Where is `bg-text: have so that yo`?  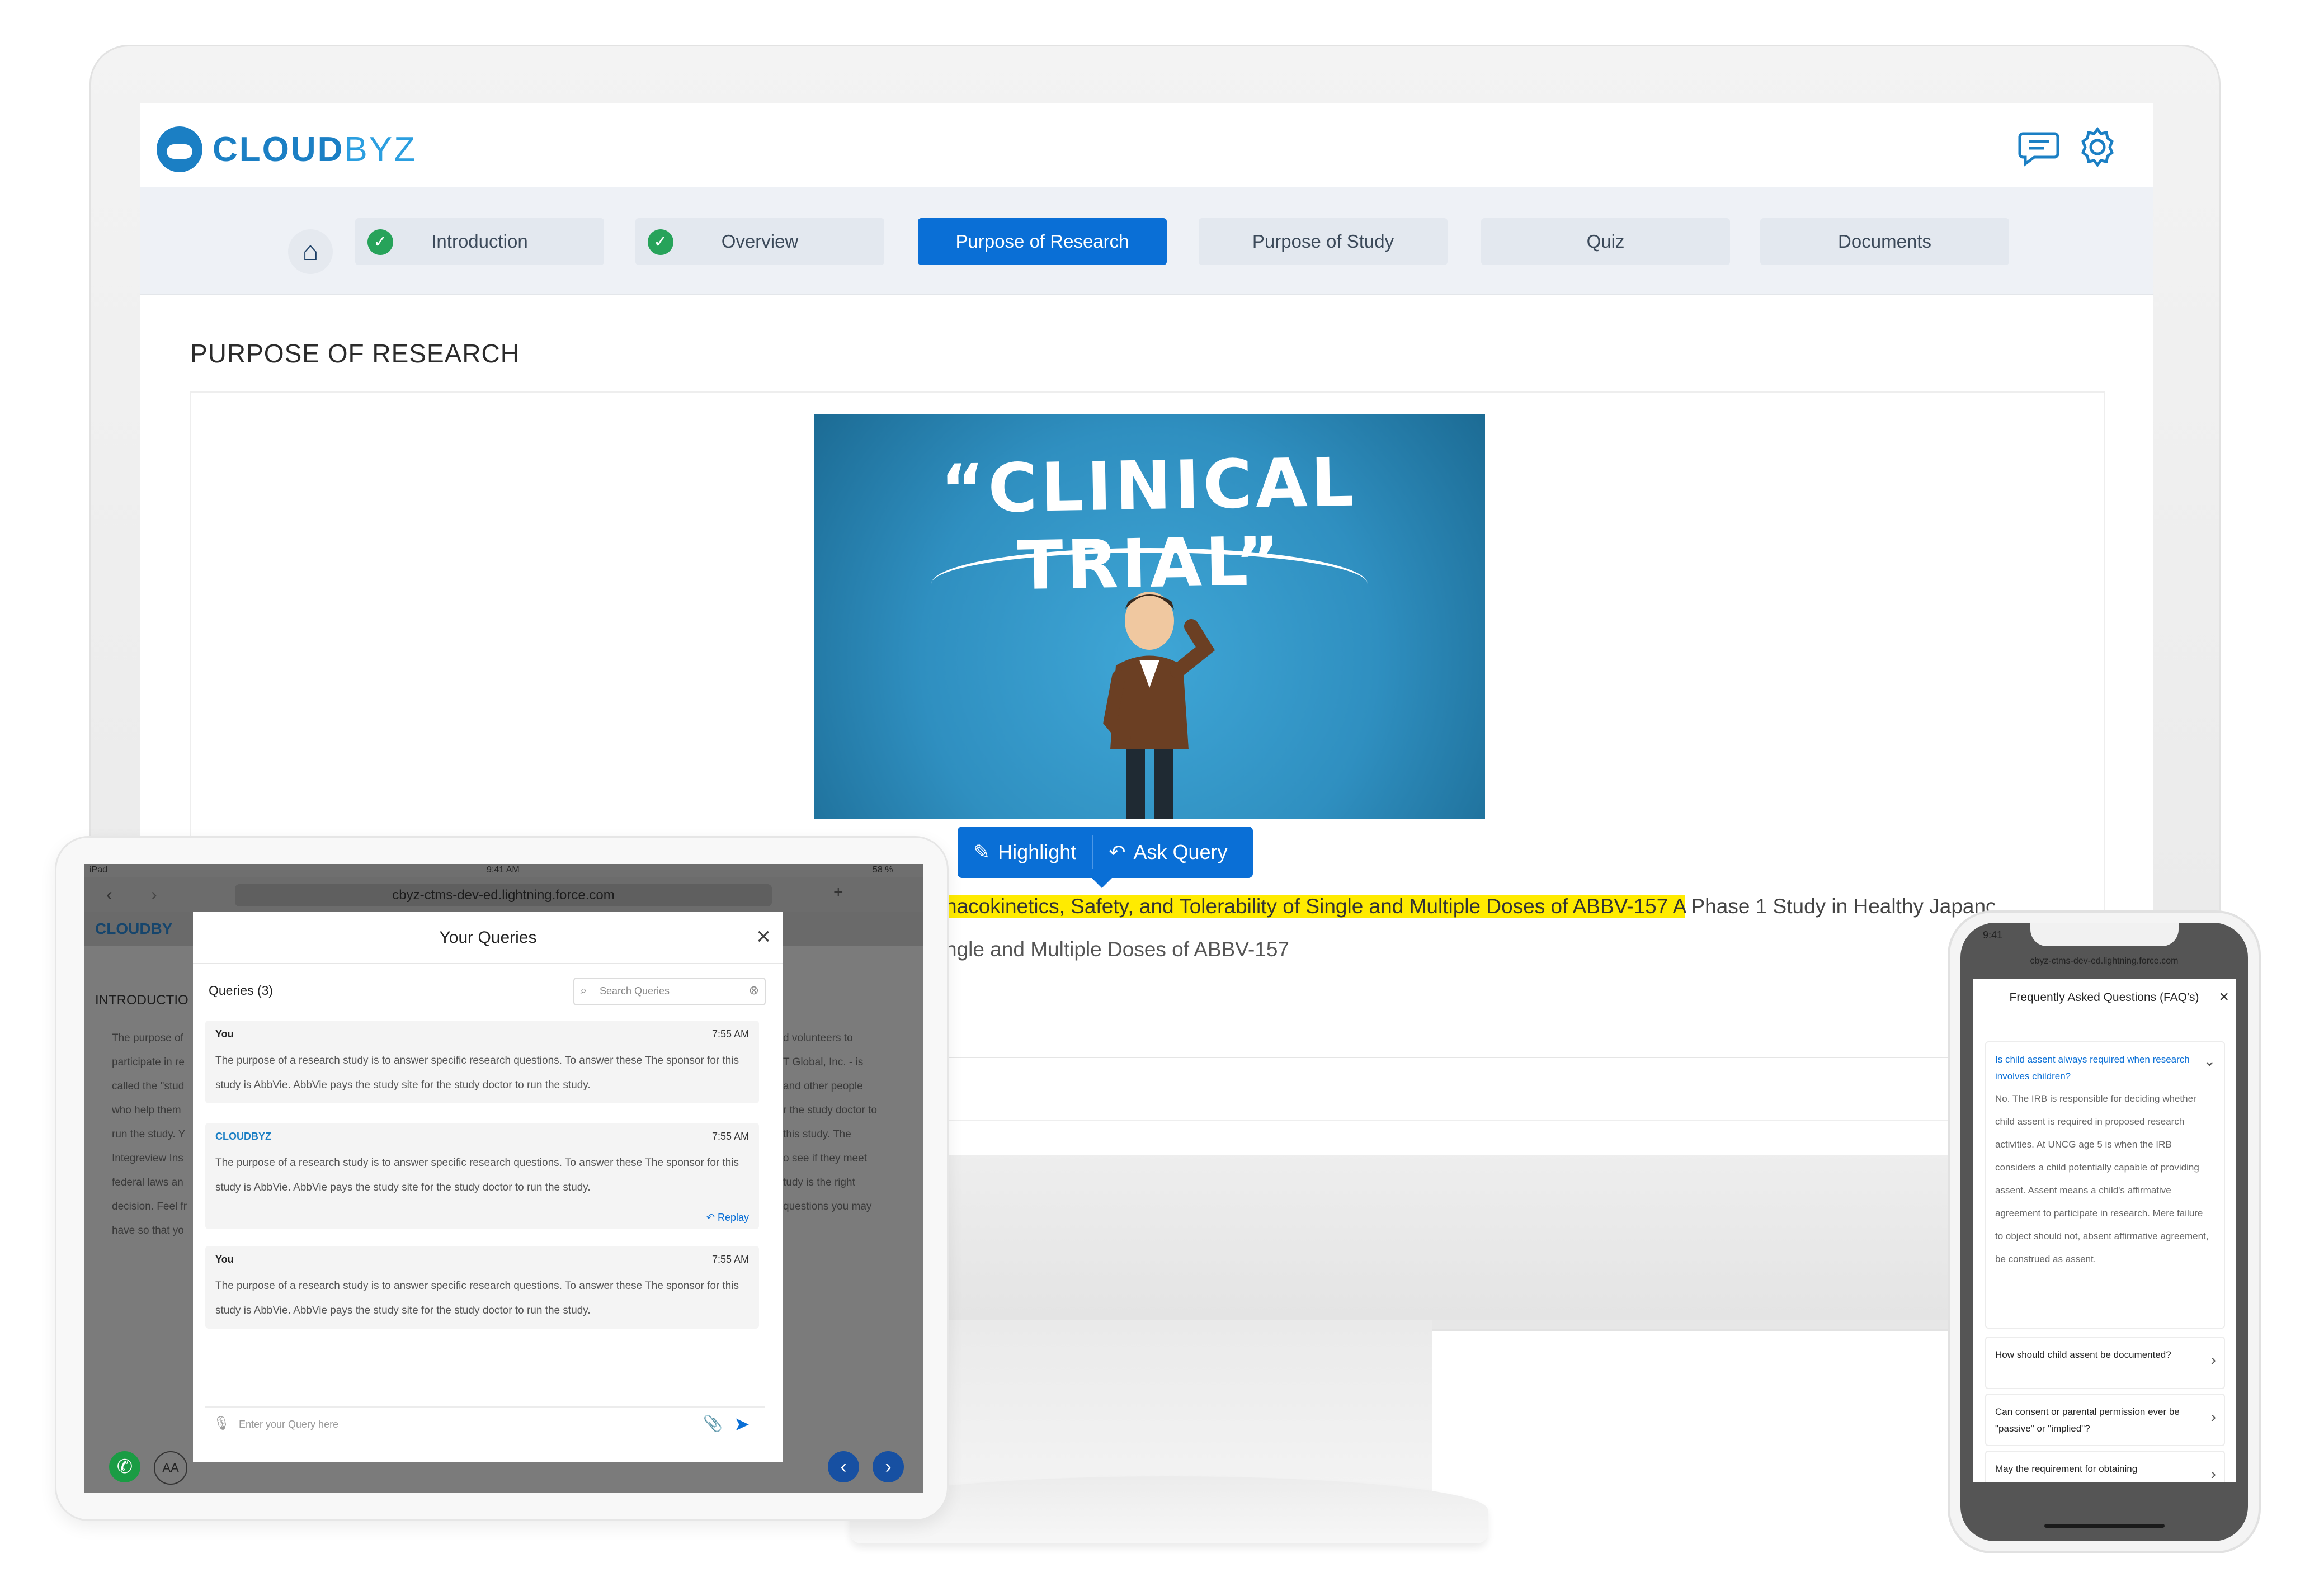
bg-text: have so that yo is located at coordinates (148, 1230).